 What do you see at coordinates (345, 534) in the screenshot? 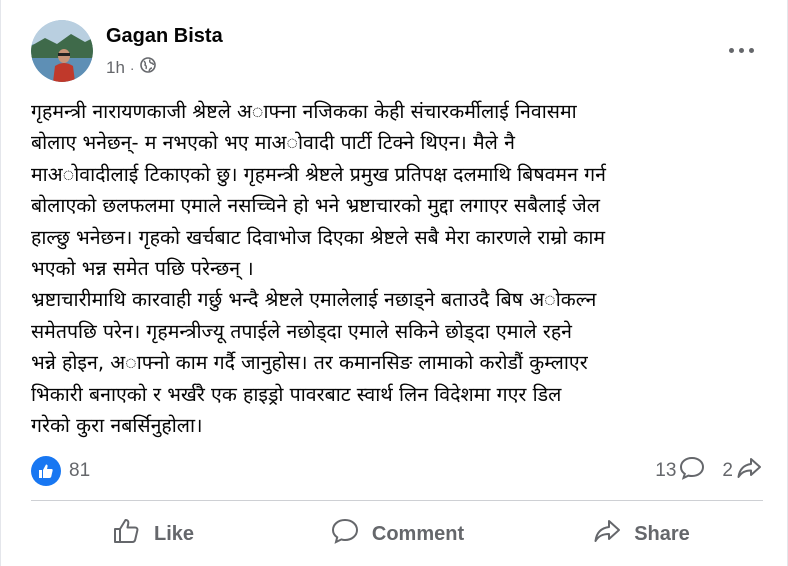
I see `comment-bubble-icon` at bounding box center [345, 534].